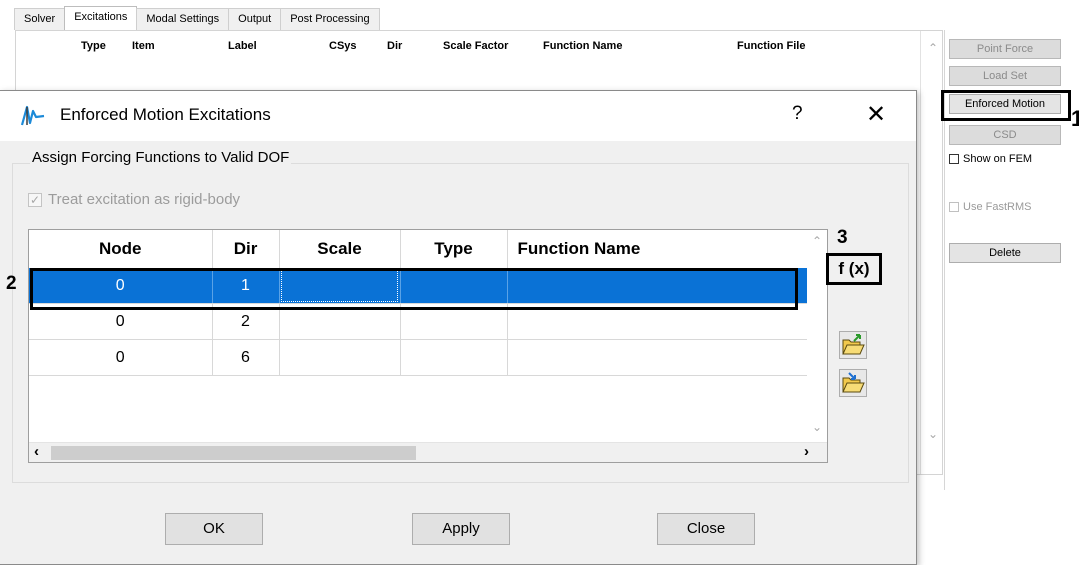  What do you see at coordinates (771, 46) in the screenshot?
I see `col-function-file: Function File` at bounding box center [771, 46].